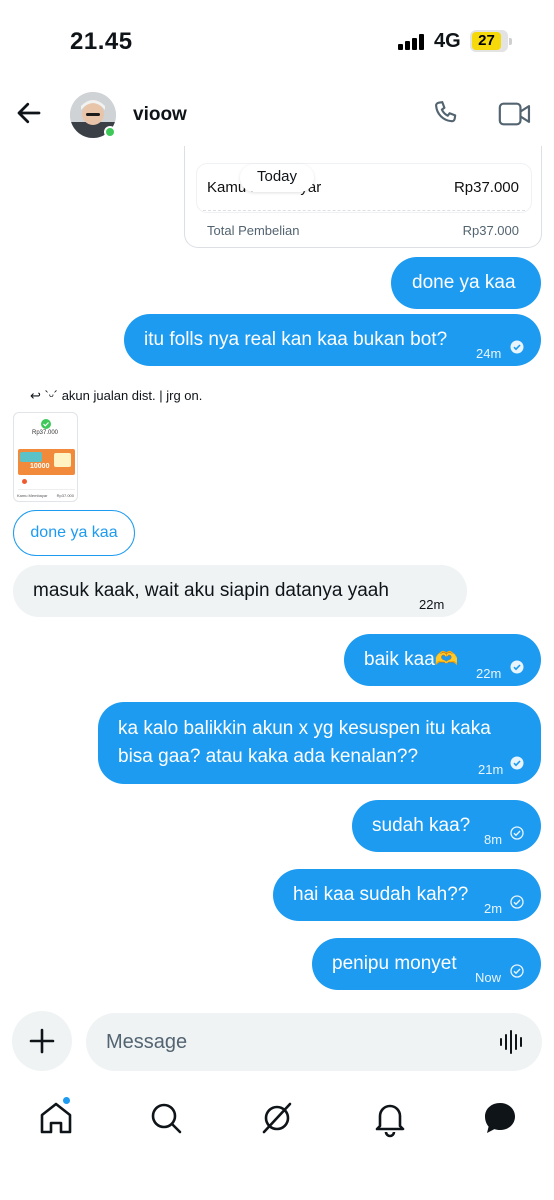 This screenshot has width=554, height=1200. What do you see at coordinates (500, 1118) in the screenshot?
I see `messages-icon` at bounding box center [500, 1118].